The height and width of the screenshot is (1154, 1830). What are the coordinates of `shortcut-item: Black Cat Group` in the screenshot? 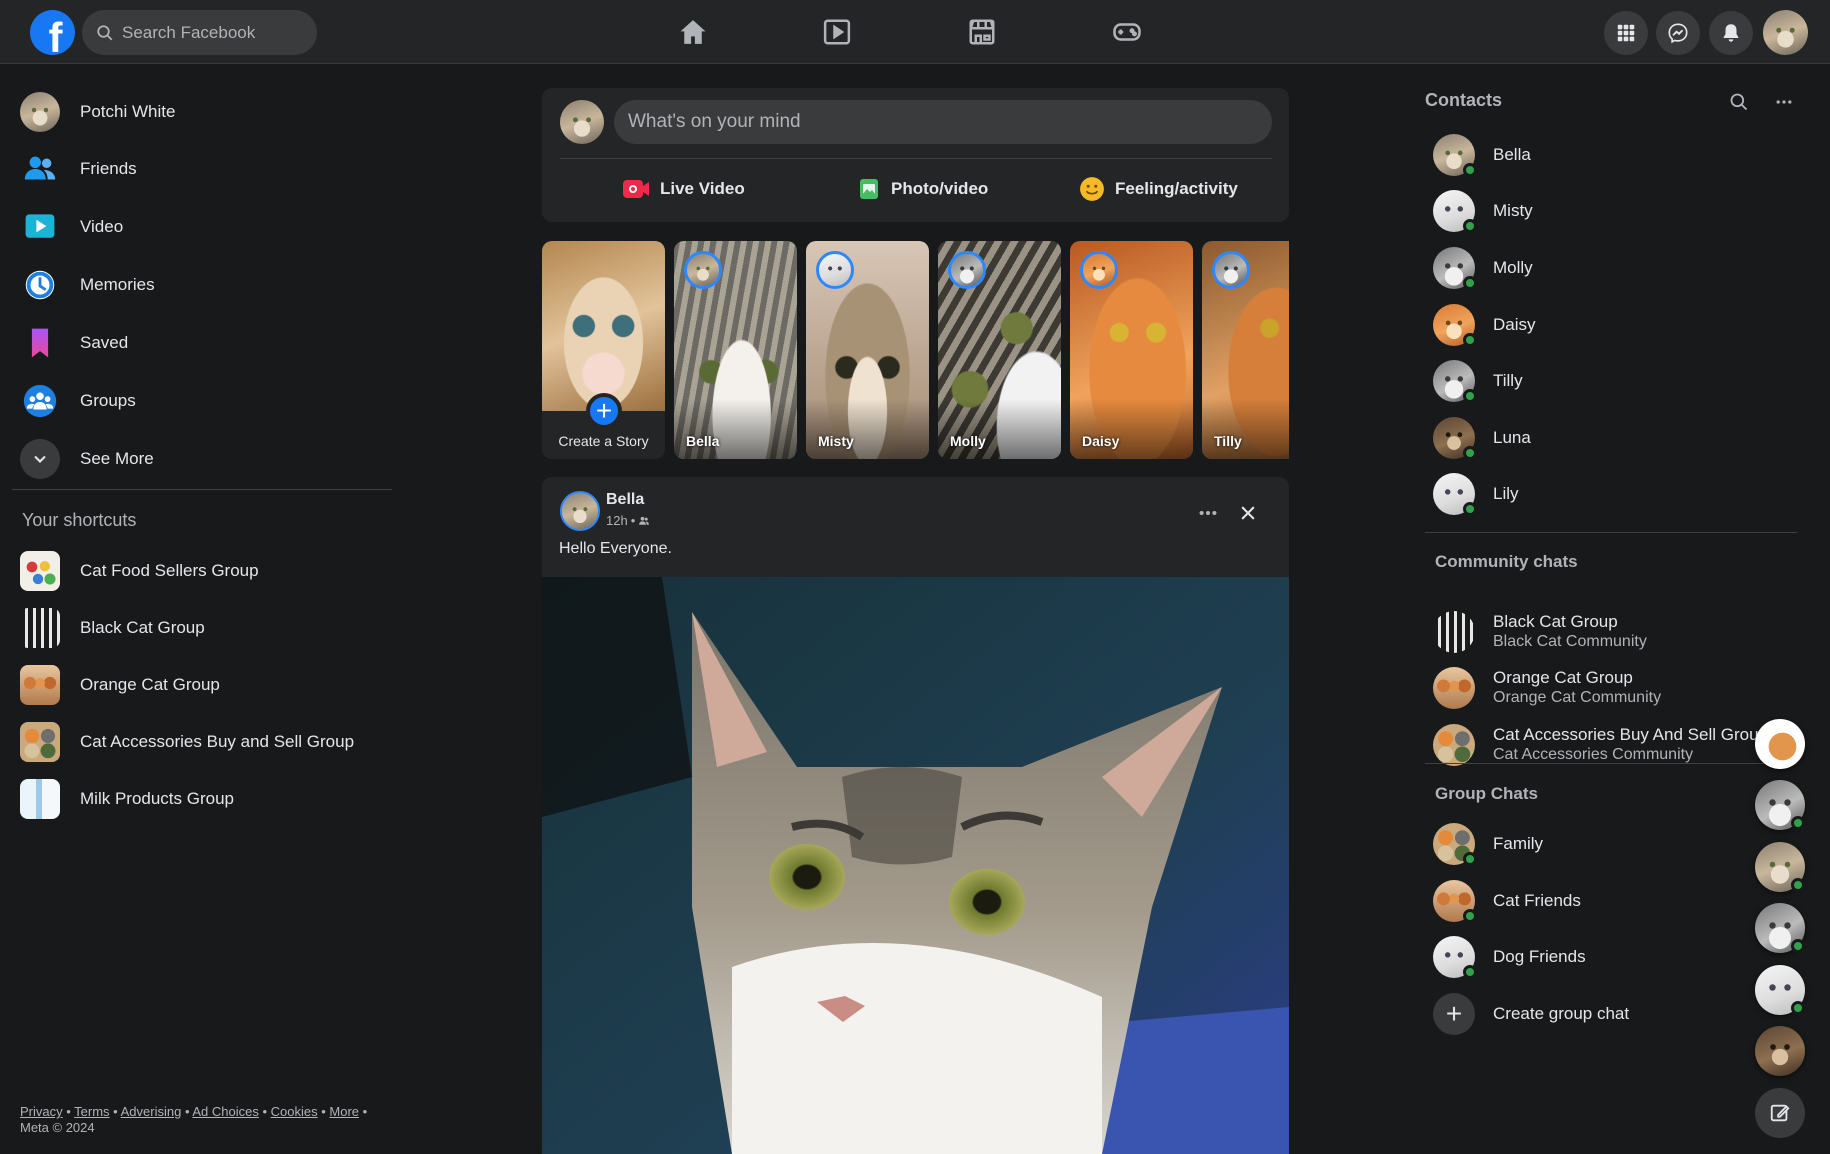 It's located at (210, 628).